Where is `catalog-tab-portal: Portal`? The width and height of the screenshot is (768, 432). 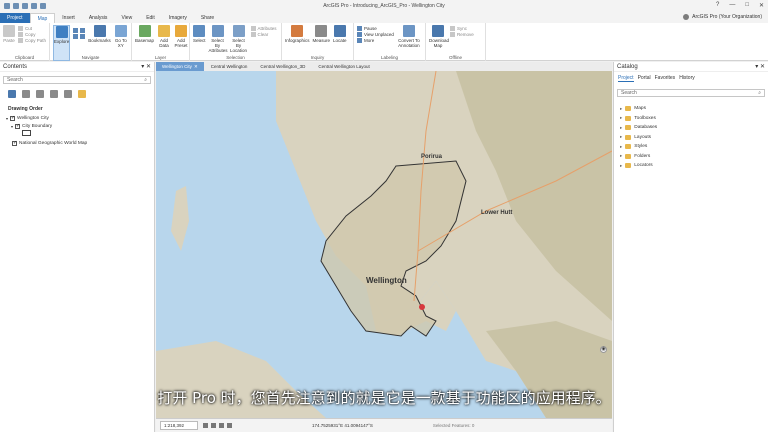
catalog-tab-portal: Portal is located at coordinates (644, 78).